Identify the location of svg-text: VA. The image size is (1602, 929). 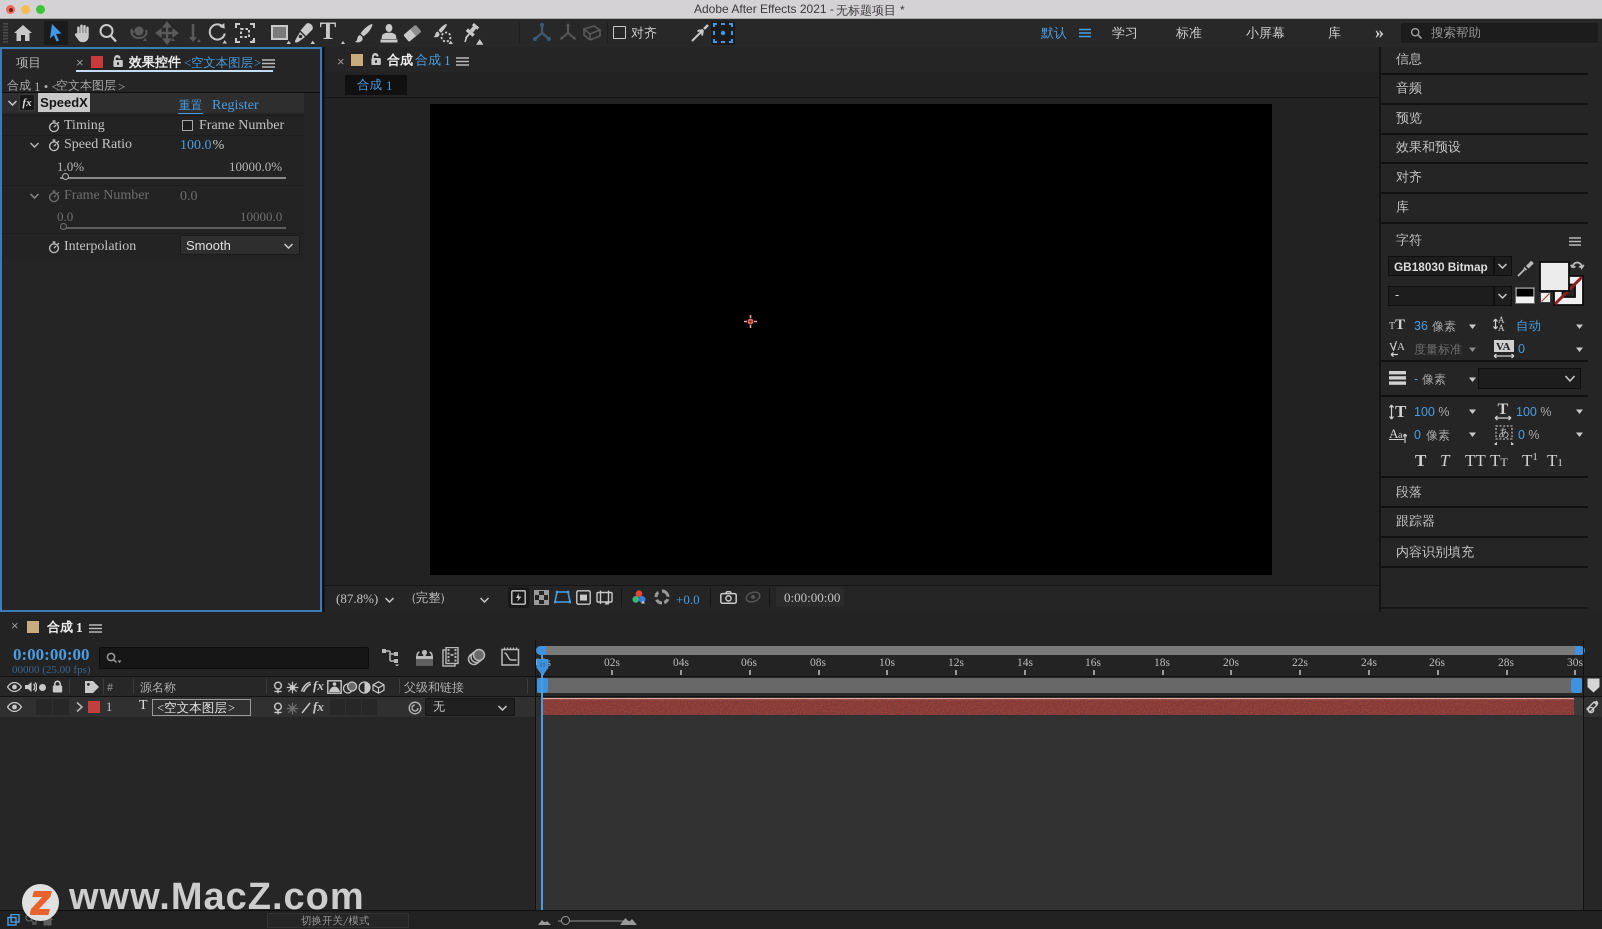
(1503, 347).